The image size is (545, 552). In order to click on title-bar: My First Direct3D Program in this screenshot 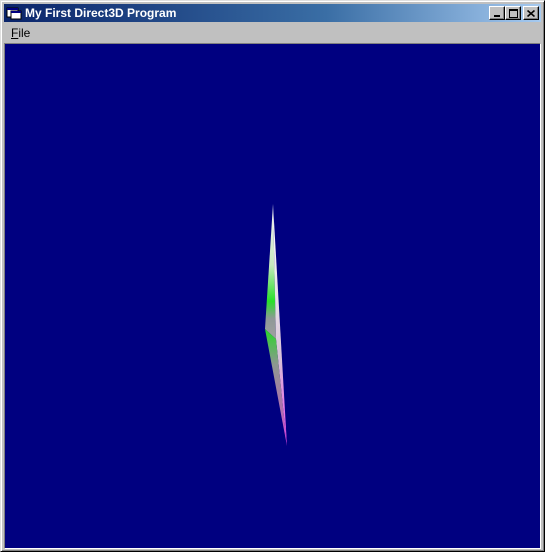, I will do `click(272, 13)`.